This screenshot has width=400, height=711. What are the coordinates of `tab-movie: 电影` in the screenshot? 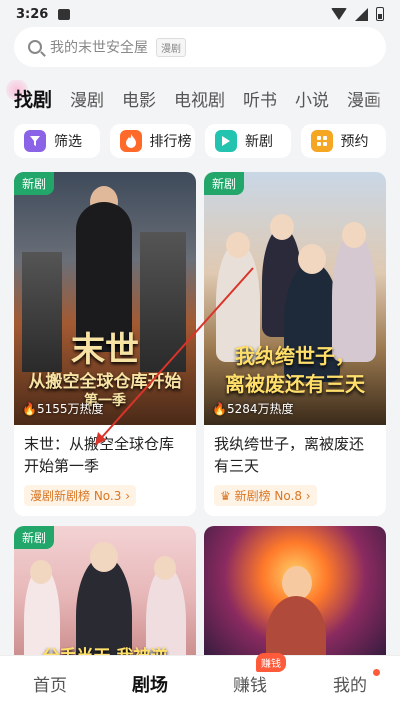 It's located at (139, 98).